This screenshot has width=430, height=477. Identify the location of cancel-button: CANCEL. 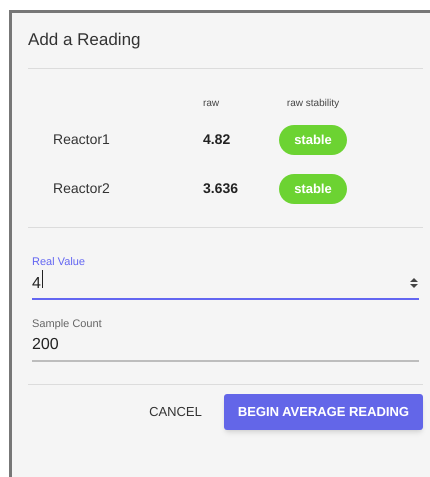
(175, 412).